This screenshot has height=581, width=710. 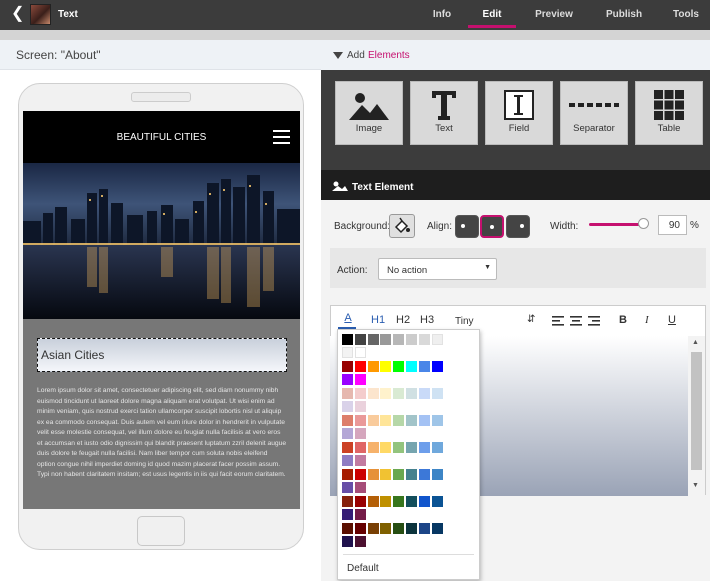 What do you see at coordinates (17, 14) in the screenshot?
I see `chevron-left-icon: ❮` at bounding box center [17, 14].